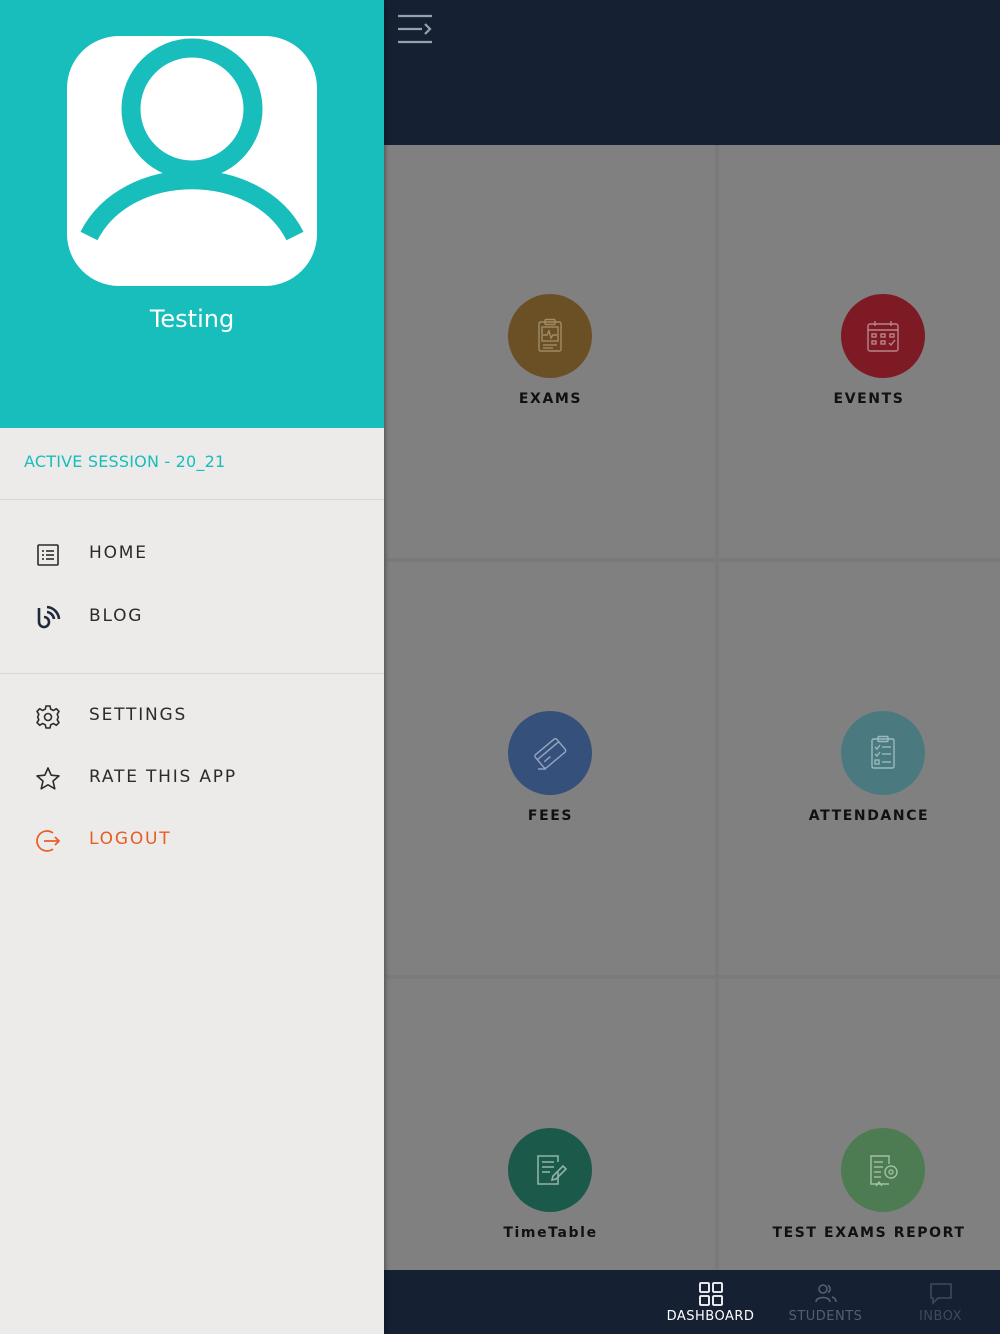 The width and height of the screenshot is (1000, 1334). Describe the element at coordinates (869, 399) in the screenshot. I see `tile-label: EVENTS` at that location.